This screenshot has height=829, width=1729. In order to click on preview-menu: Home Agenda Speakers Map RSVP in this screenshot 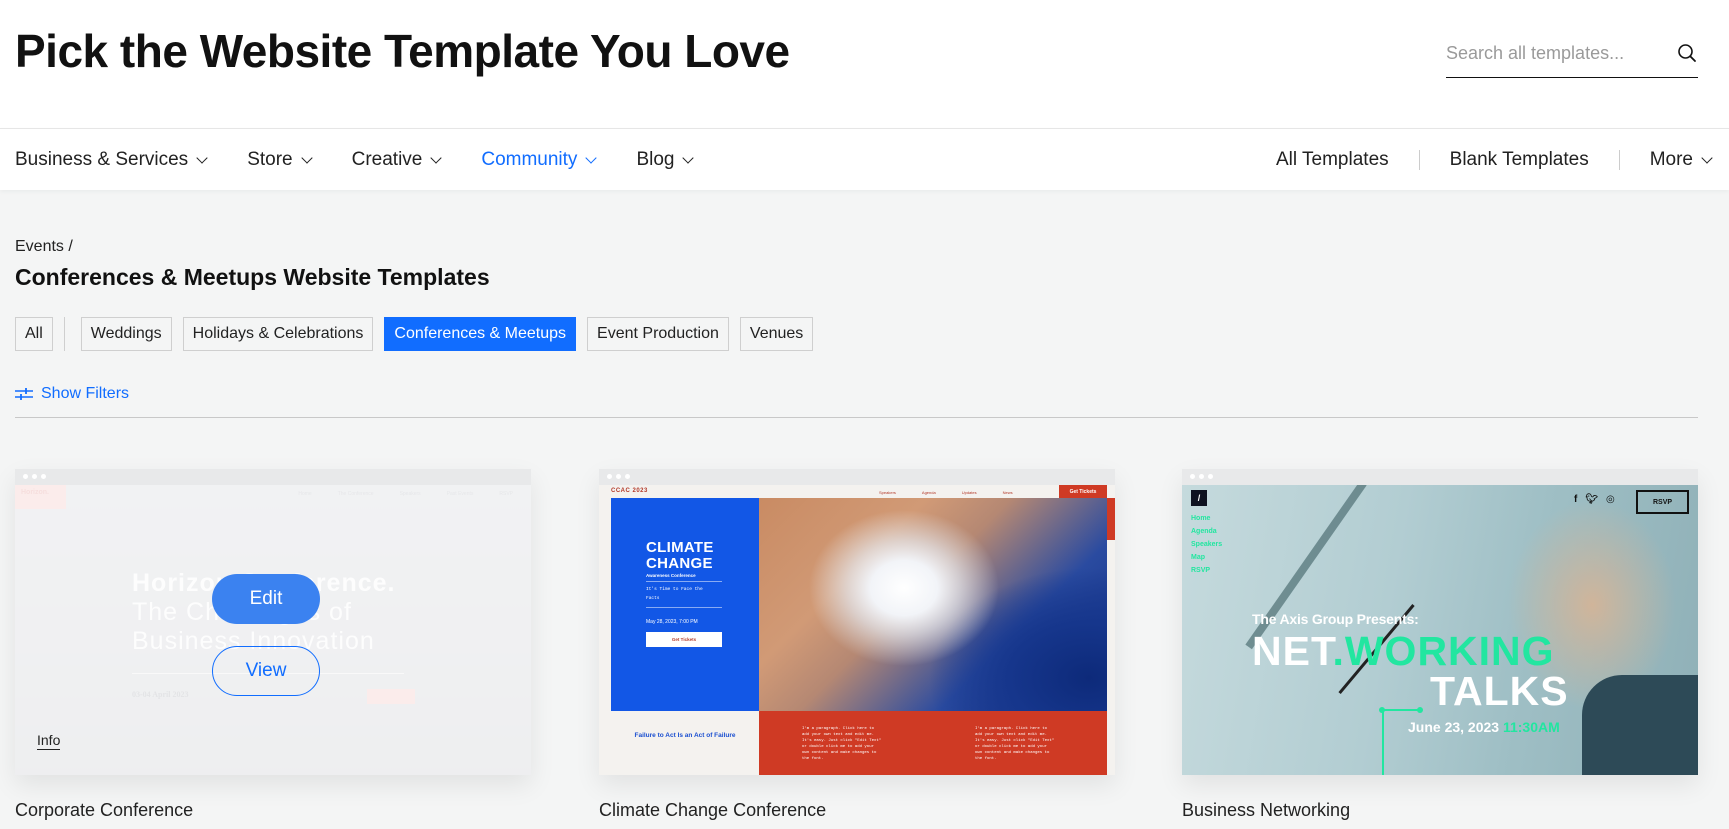, I will do `click(1206, 544)`.